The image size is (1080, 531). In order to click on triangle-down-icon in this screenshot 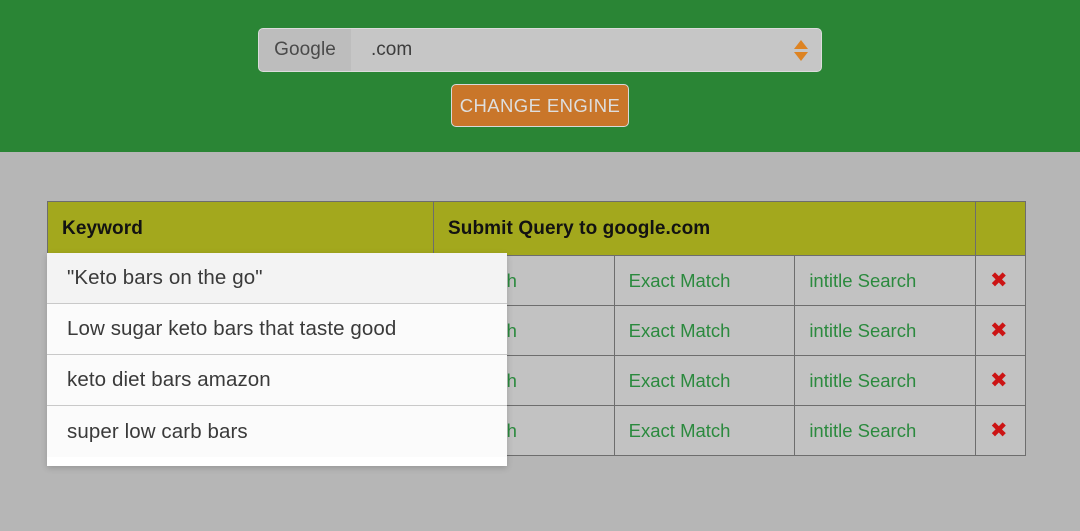, I will do `click(801, 56)`.